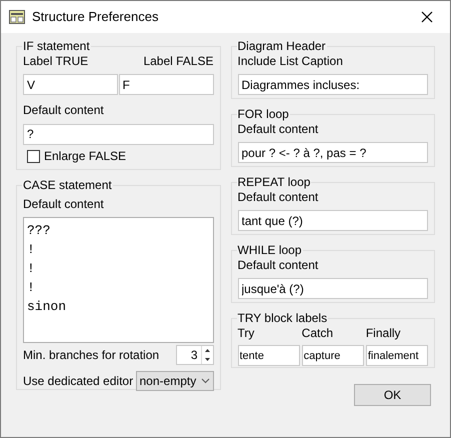 The width and height of the screenshot is (451, 438). What do you see at coordinates (333, 152) in the screenshot?
I see `text-field: pour ? <- ? à ?, pas = ?` at bounding box center [333, 152].